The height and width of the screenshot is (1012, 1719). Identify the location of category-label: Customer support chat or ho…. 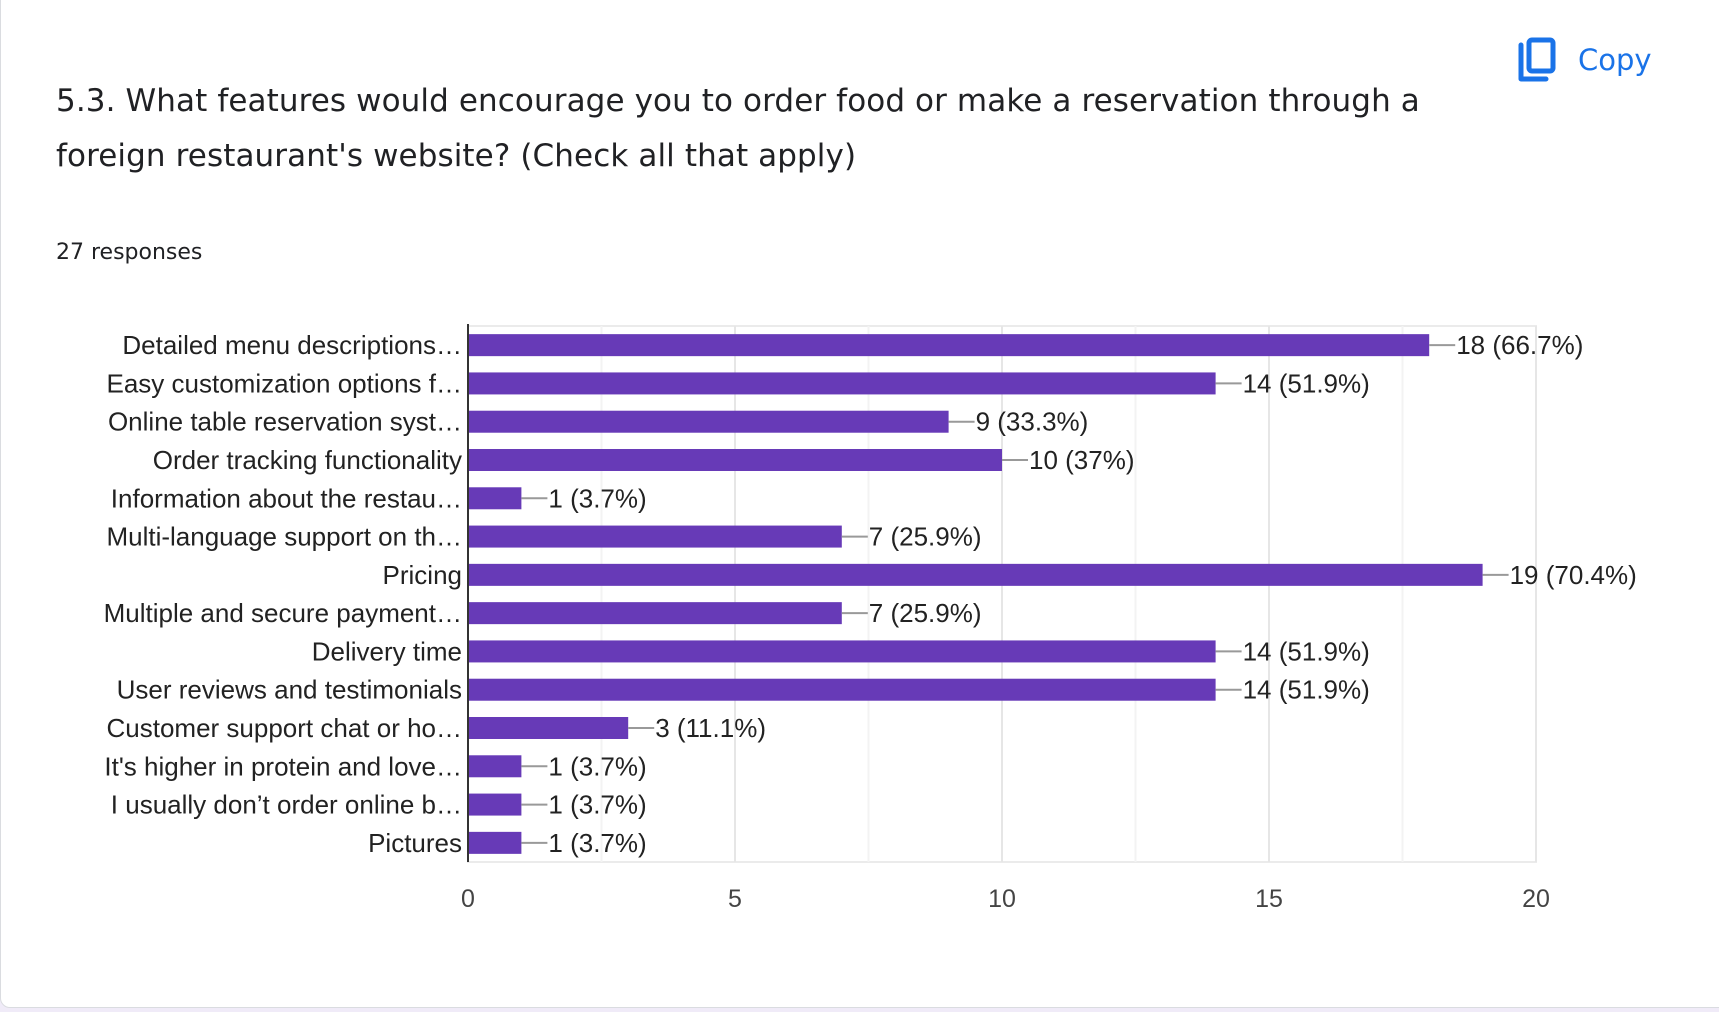
(285, 728).